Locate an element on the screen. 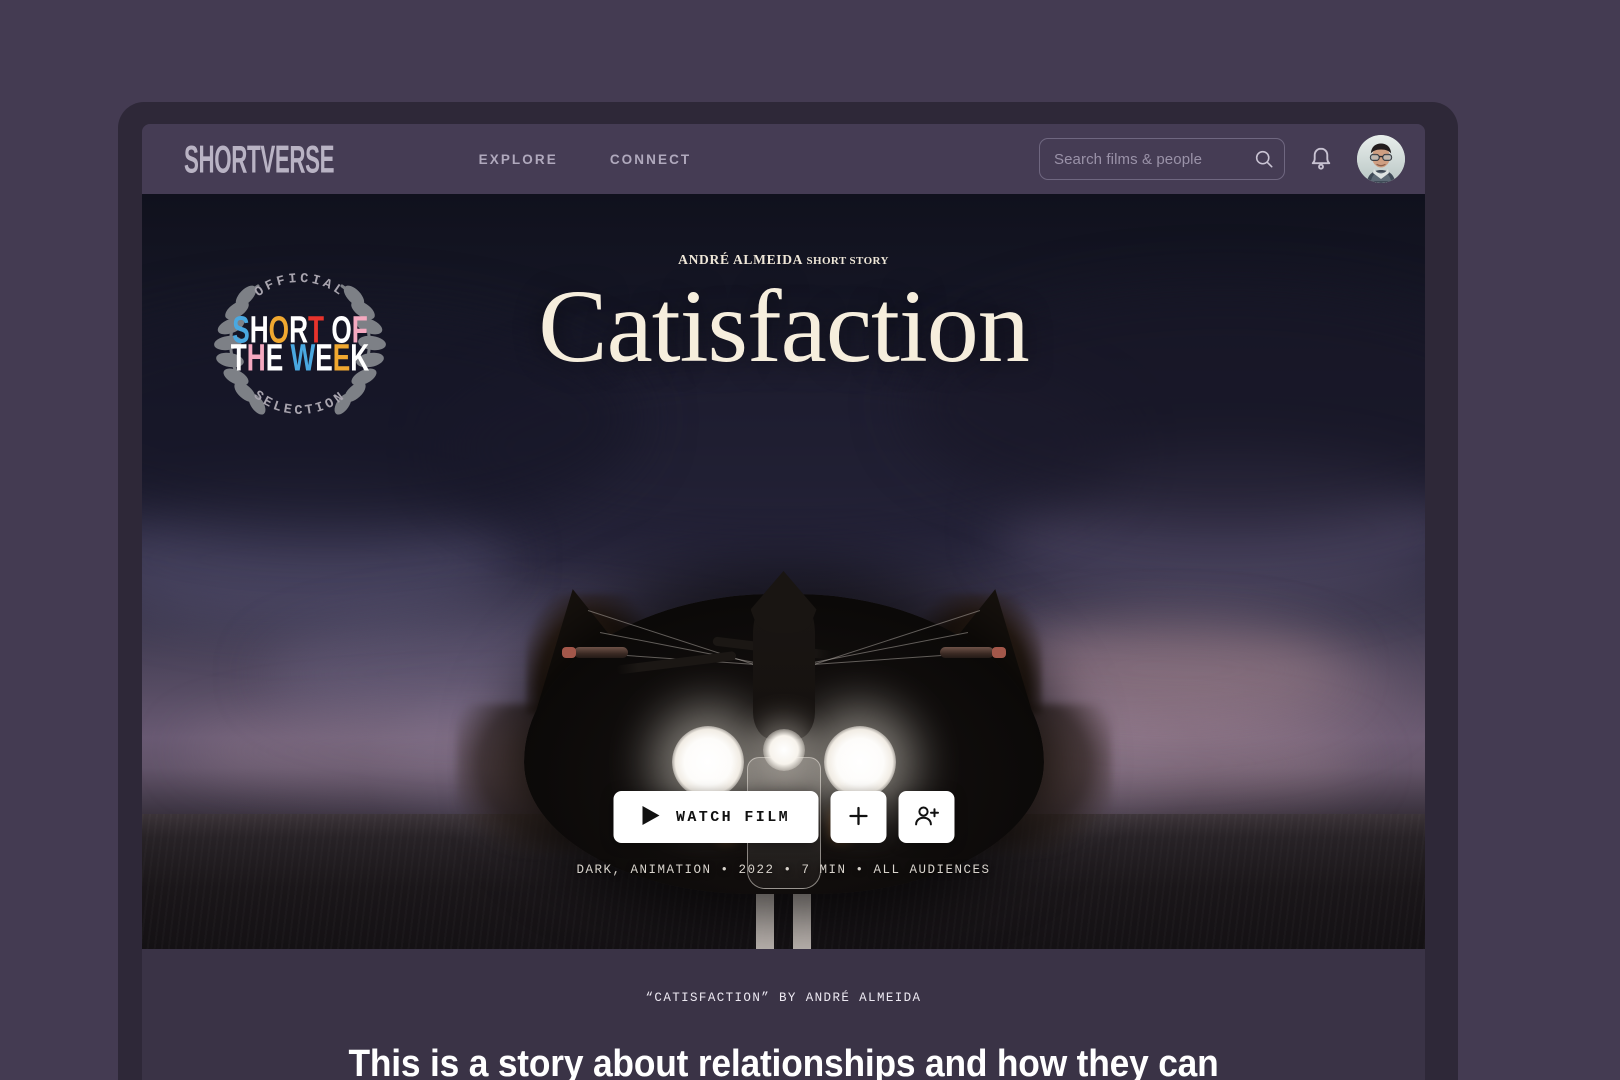 The image size is (1620, 1080). film-presenter-credit: ANDRÉ ALMEIDA SHORT STORY is located at coordinates (783, 260).